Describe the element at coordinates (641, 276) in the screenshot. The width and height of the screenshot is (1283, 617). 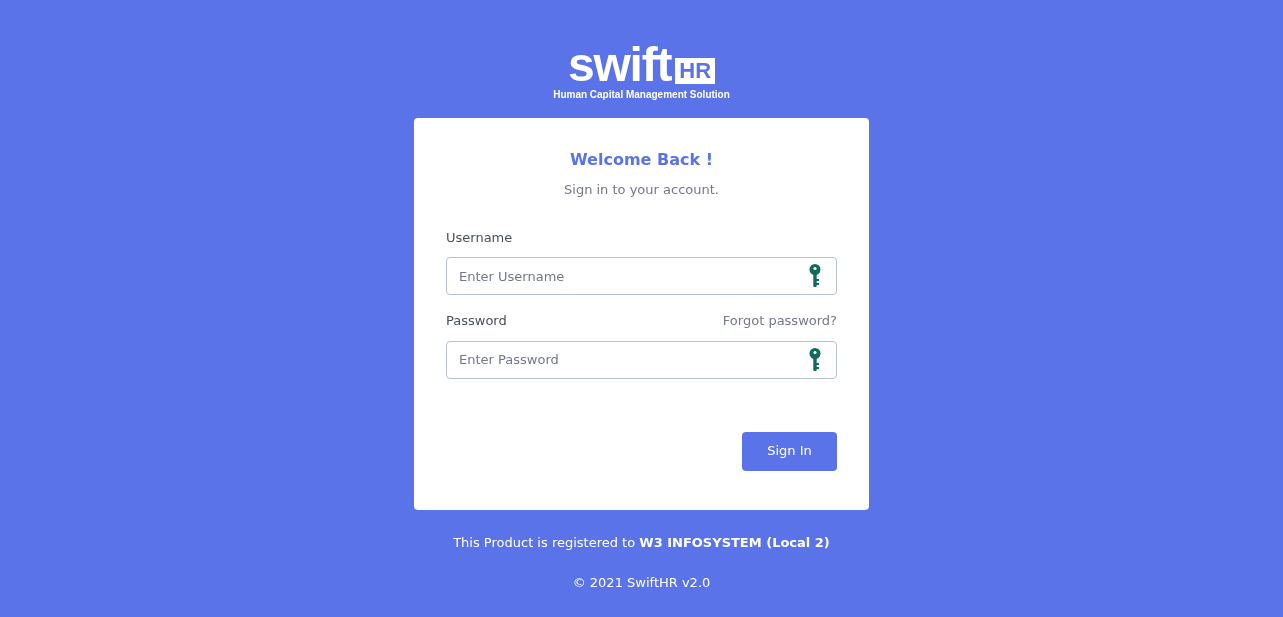
I see `input-field: Enter Username` at that location.